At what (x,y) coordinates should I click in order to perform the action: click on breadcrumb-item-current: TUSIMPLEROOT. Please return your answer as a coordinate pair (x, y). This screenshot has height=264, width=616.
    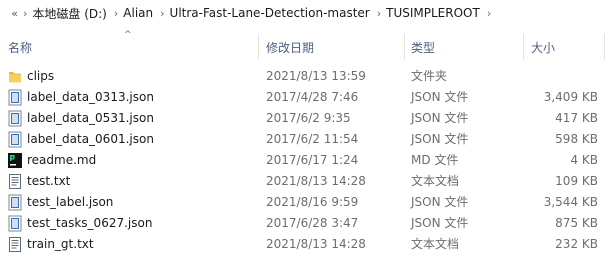
    Looking at the image, I should click on (433, 13).